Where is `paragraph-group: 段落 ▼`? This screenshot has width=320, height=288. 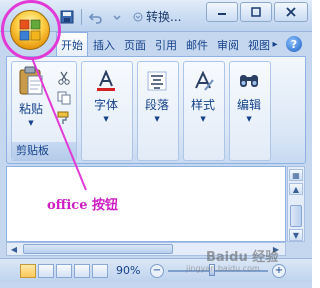 paragraph-group: 段落 ▼ is located at coordinates (158, 111).